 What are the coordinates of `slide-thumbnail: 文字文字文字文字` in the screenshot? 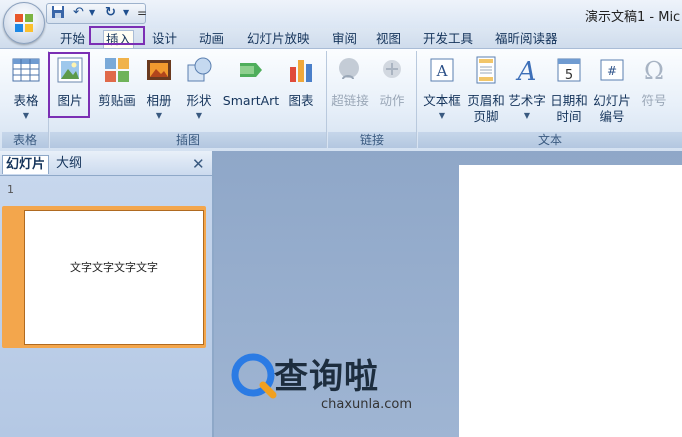 It's located at (114, 277).